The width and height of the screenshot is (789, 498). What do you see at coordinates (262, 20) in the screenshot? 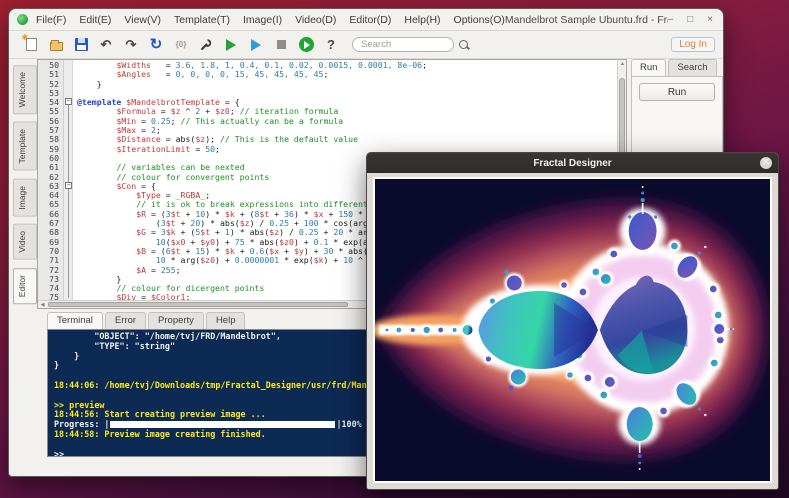
I see `menu-image: Image(I)` at bounding box center [262, 20].